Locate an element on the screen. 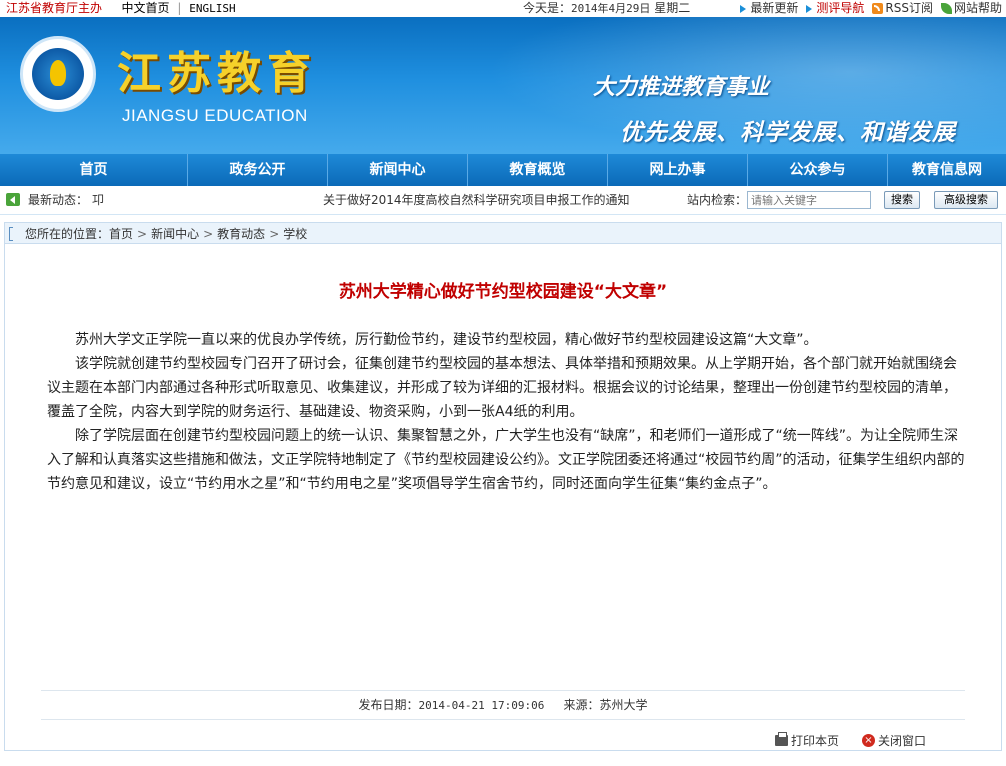 The width and height of the screenshot is (1006, 766). site-search-label: 站内检索： is located at coordinates (717, 200).